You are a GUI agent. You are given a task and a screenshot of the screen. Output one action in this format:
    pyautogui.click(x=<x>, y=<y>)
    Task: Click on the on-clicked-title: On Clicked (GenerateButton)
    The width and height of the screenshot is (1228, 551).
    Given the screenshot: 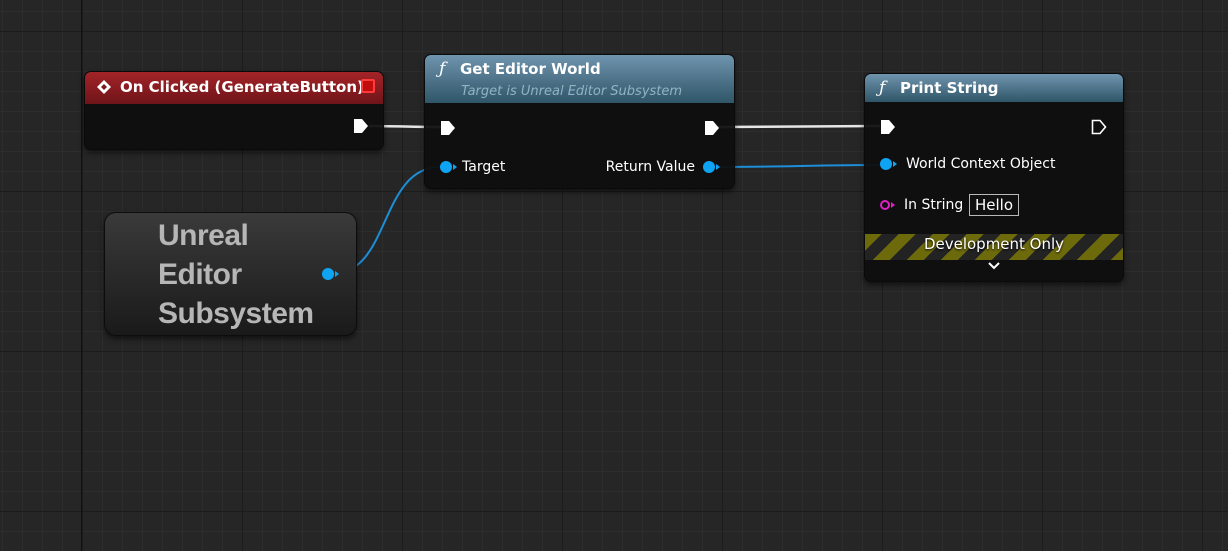 What is the action you would take?
    pyautogui.click(x=242, y=87)
    